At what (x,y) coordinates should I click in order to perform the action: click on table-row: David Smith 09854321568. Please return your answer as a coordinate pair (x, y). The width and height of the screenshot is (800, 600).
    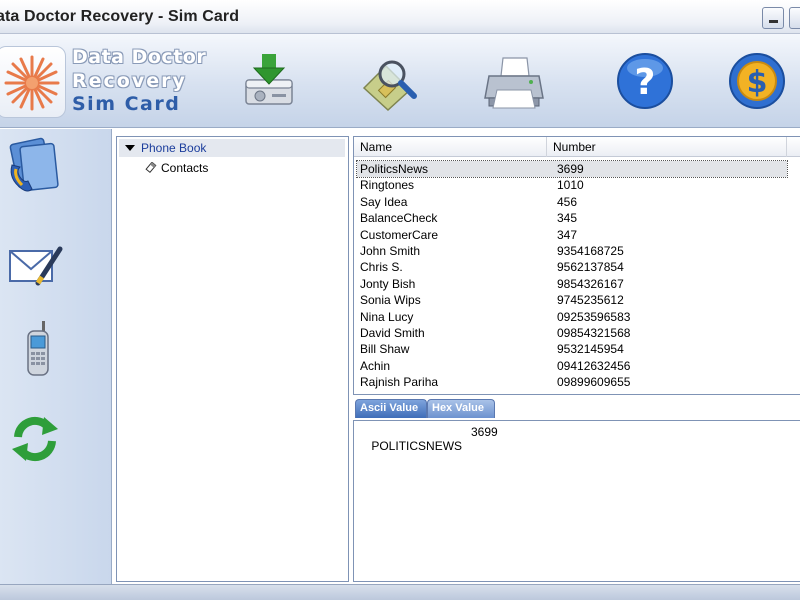
    Looking at the image, I should click on (572, 333).